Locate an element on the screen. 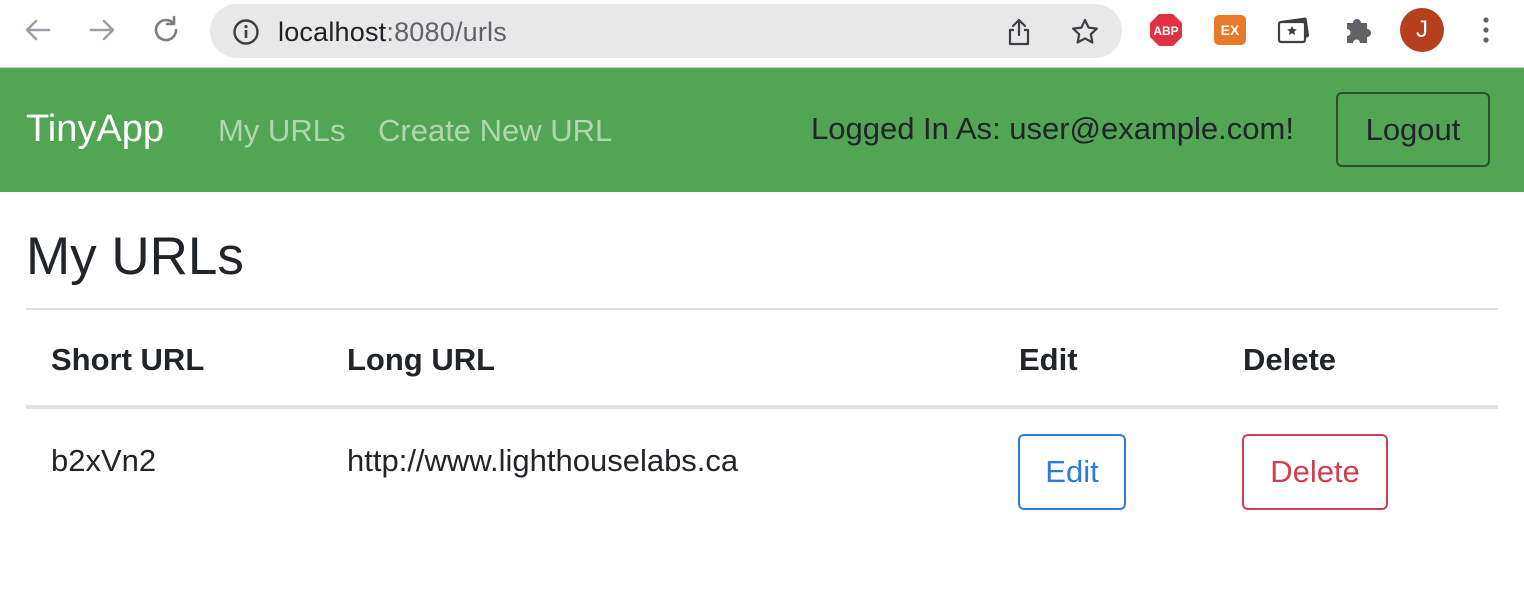  ex-extension-icon: EX is located at coordinates (1230, 30).